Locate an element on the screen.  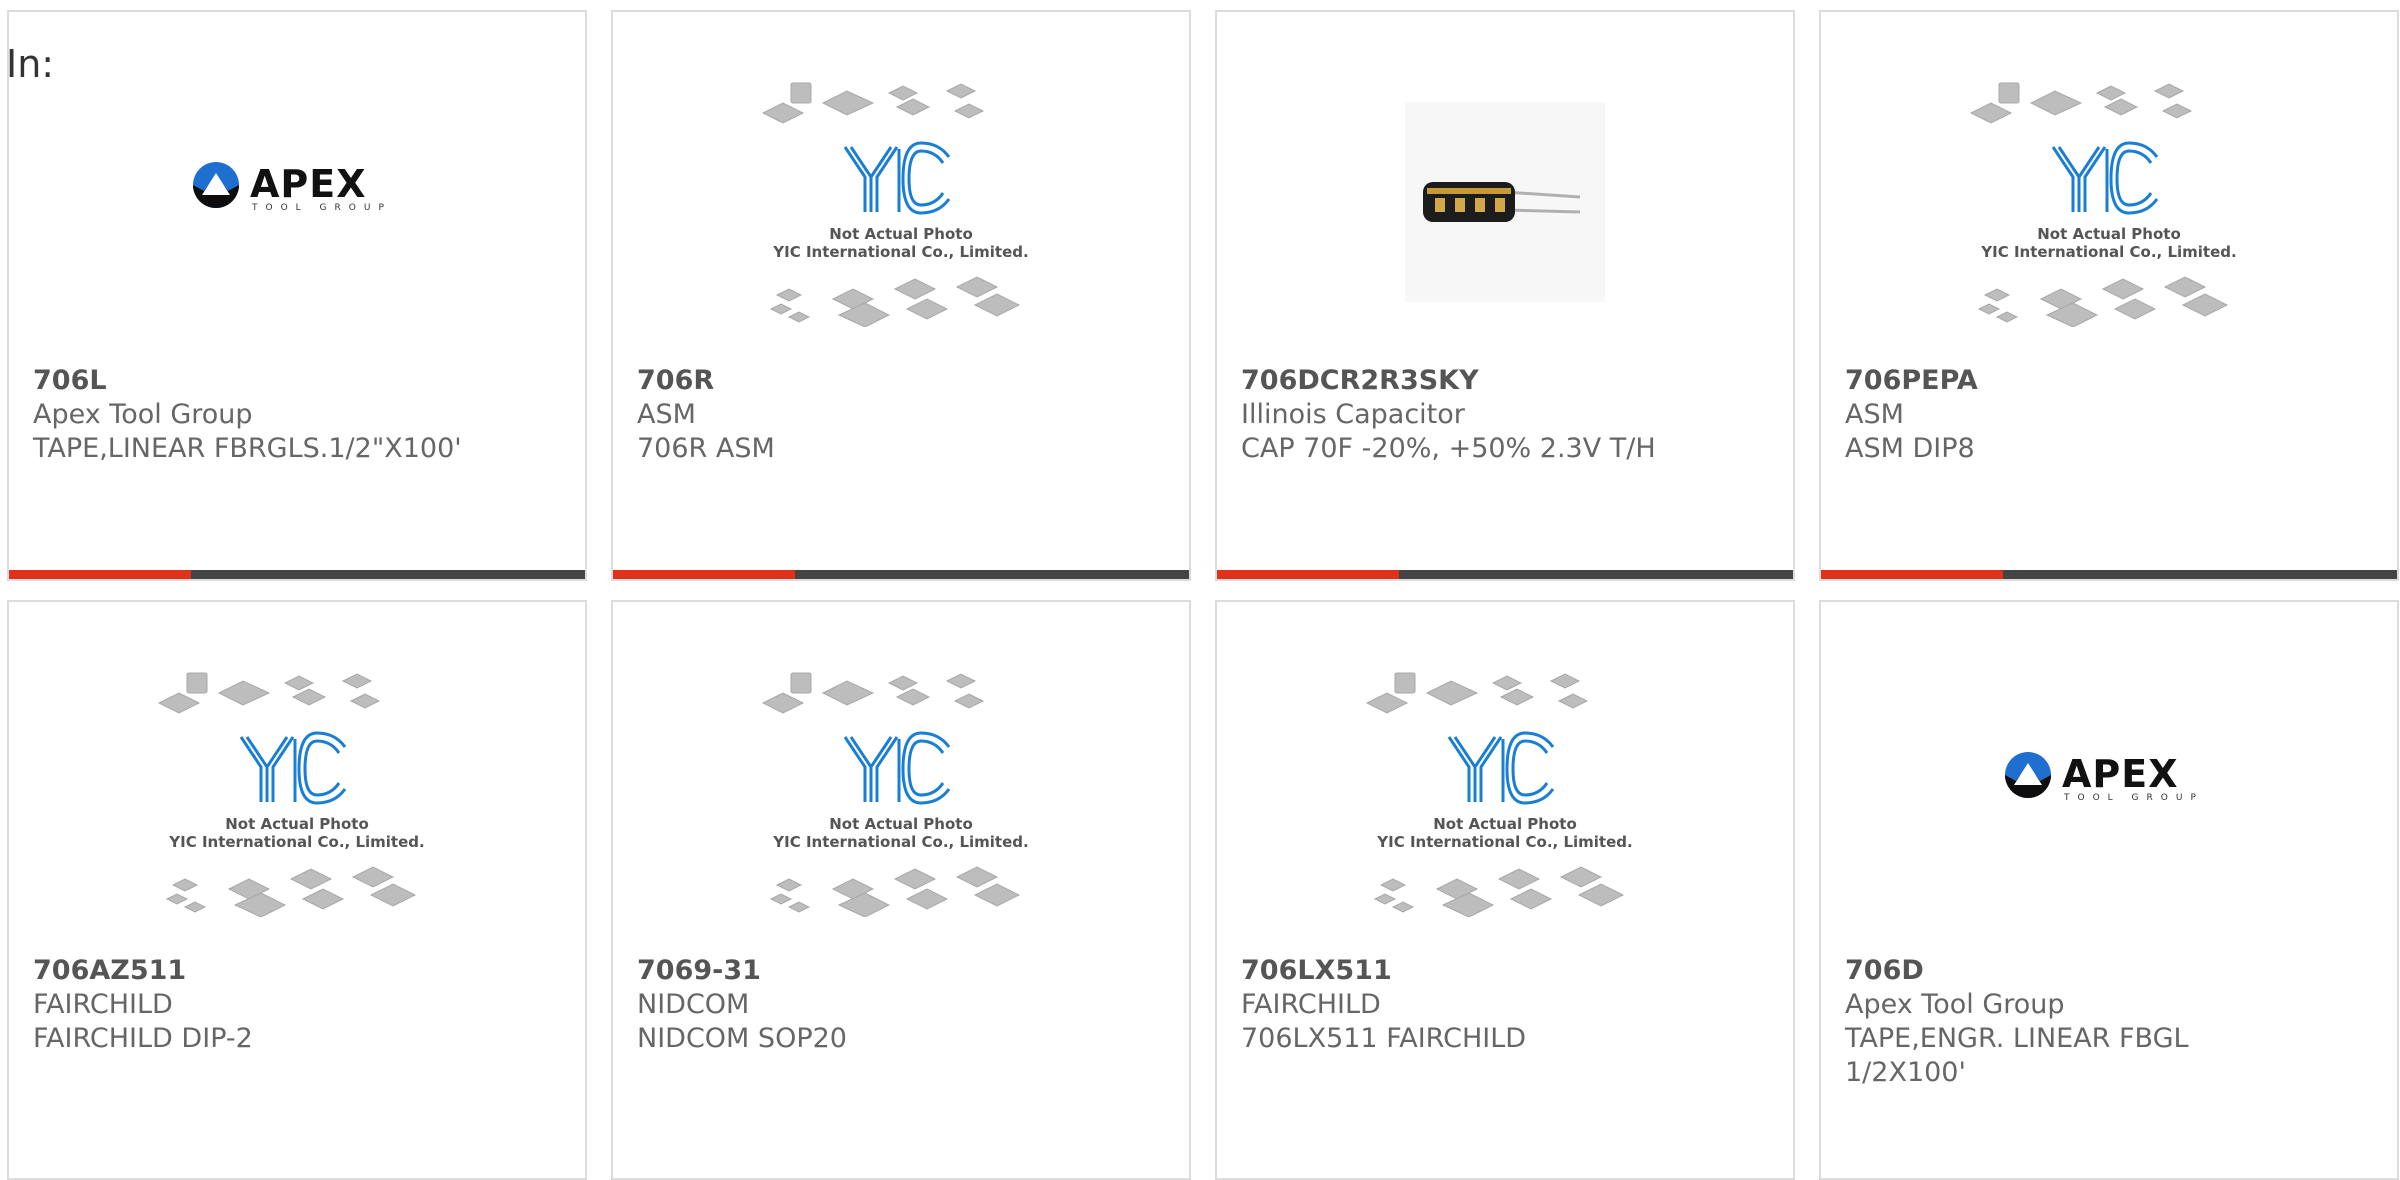
product-info: 706AZ511 FAIRCHILD FAIRCHILD DIP-2 is located at coordinates (297, 1005).